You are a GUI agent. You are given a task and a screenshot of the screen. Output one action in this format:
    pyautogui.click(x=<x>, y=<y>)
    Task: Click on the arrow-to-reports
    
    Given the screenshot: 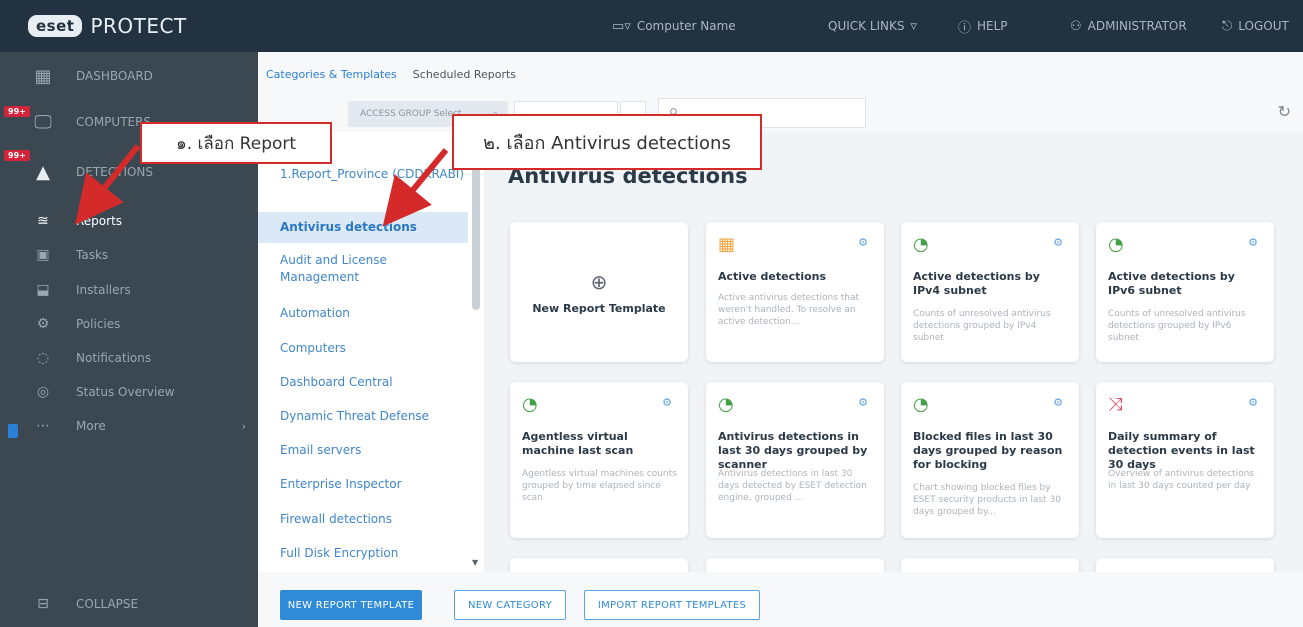 What is the action you would take?
    pyautogui.click(x=108, y=184)
    